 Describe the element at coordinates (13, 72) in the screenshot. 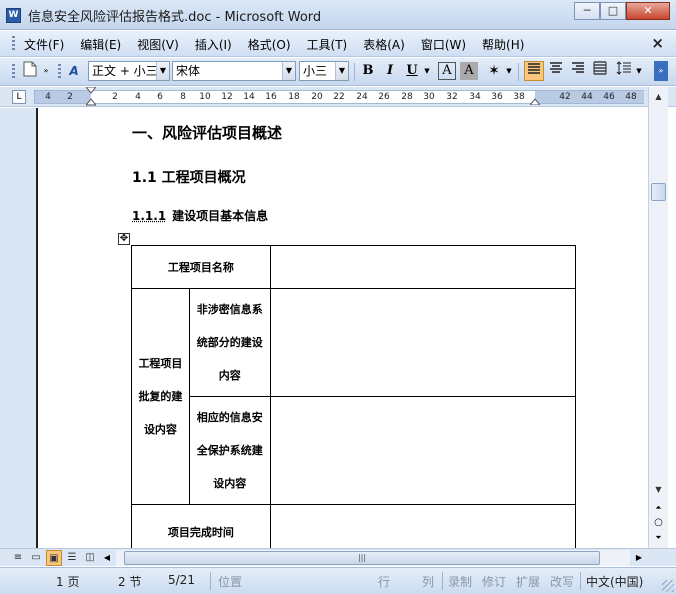

I see `toolbar-grip-icon` at that location.